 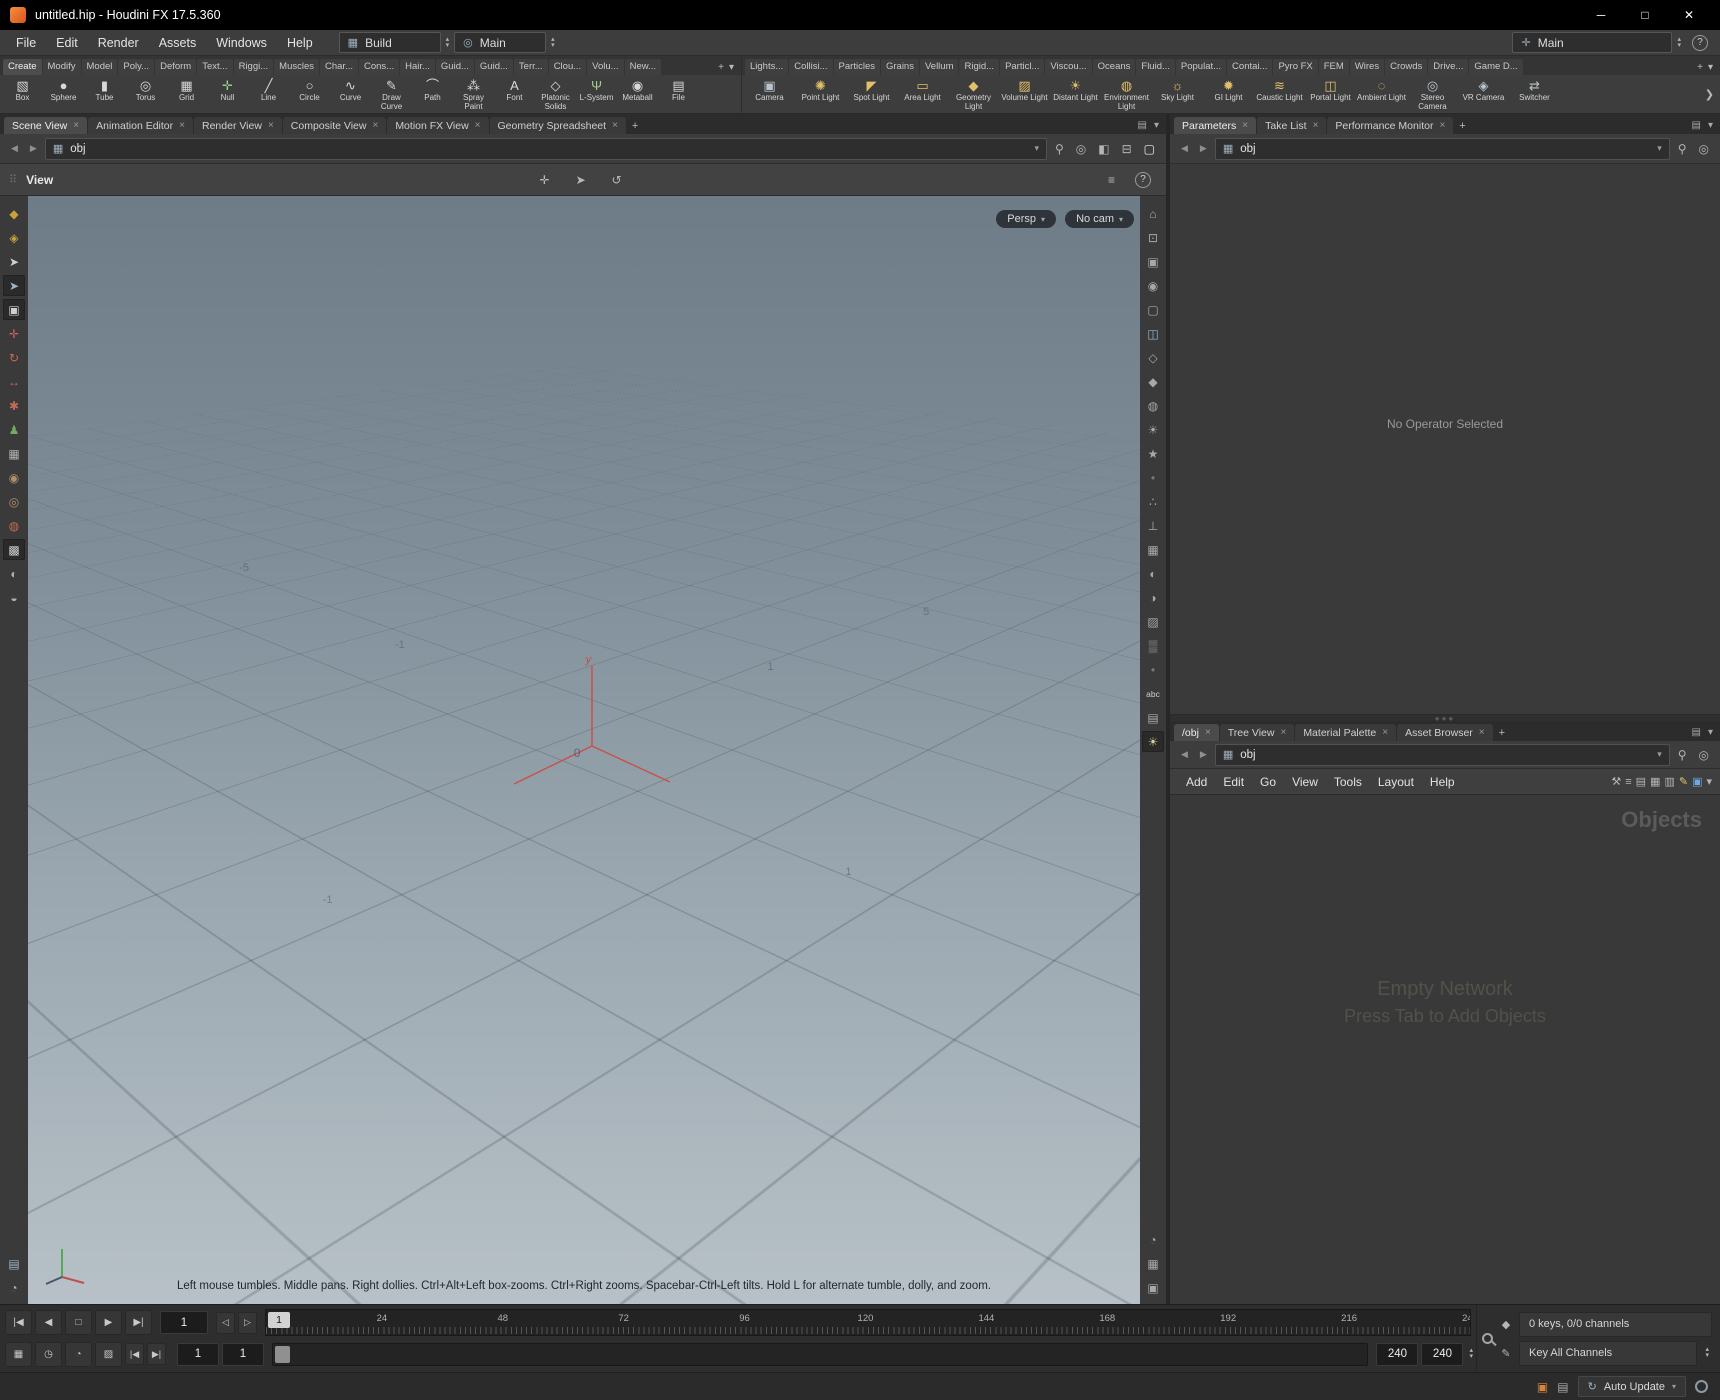 I want to click on network-menu-item: Go, so click(x=1268, y=782).